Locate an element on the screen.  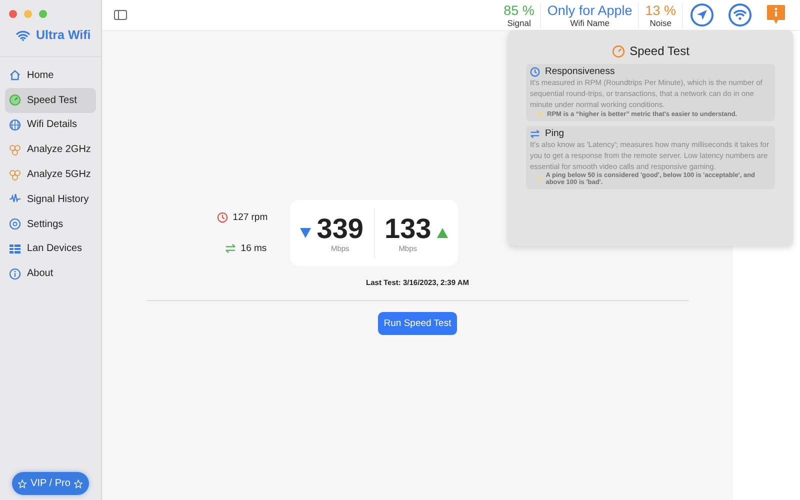
sidebar-item: About is located at coordinates (50, 273).